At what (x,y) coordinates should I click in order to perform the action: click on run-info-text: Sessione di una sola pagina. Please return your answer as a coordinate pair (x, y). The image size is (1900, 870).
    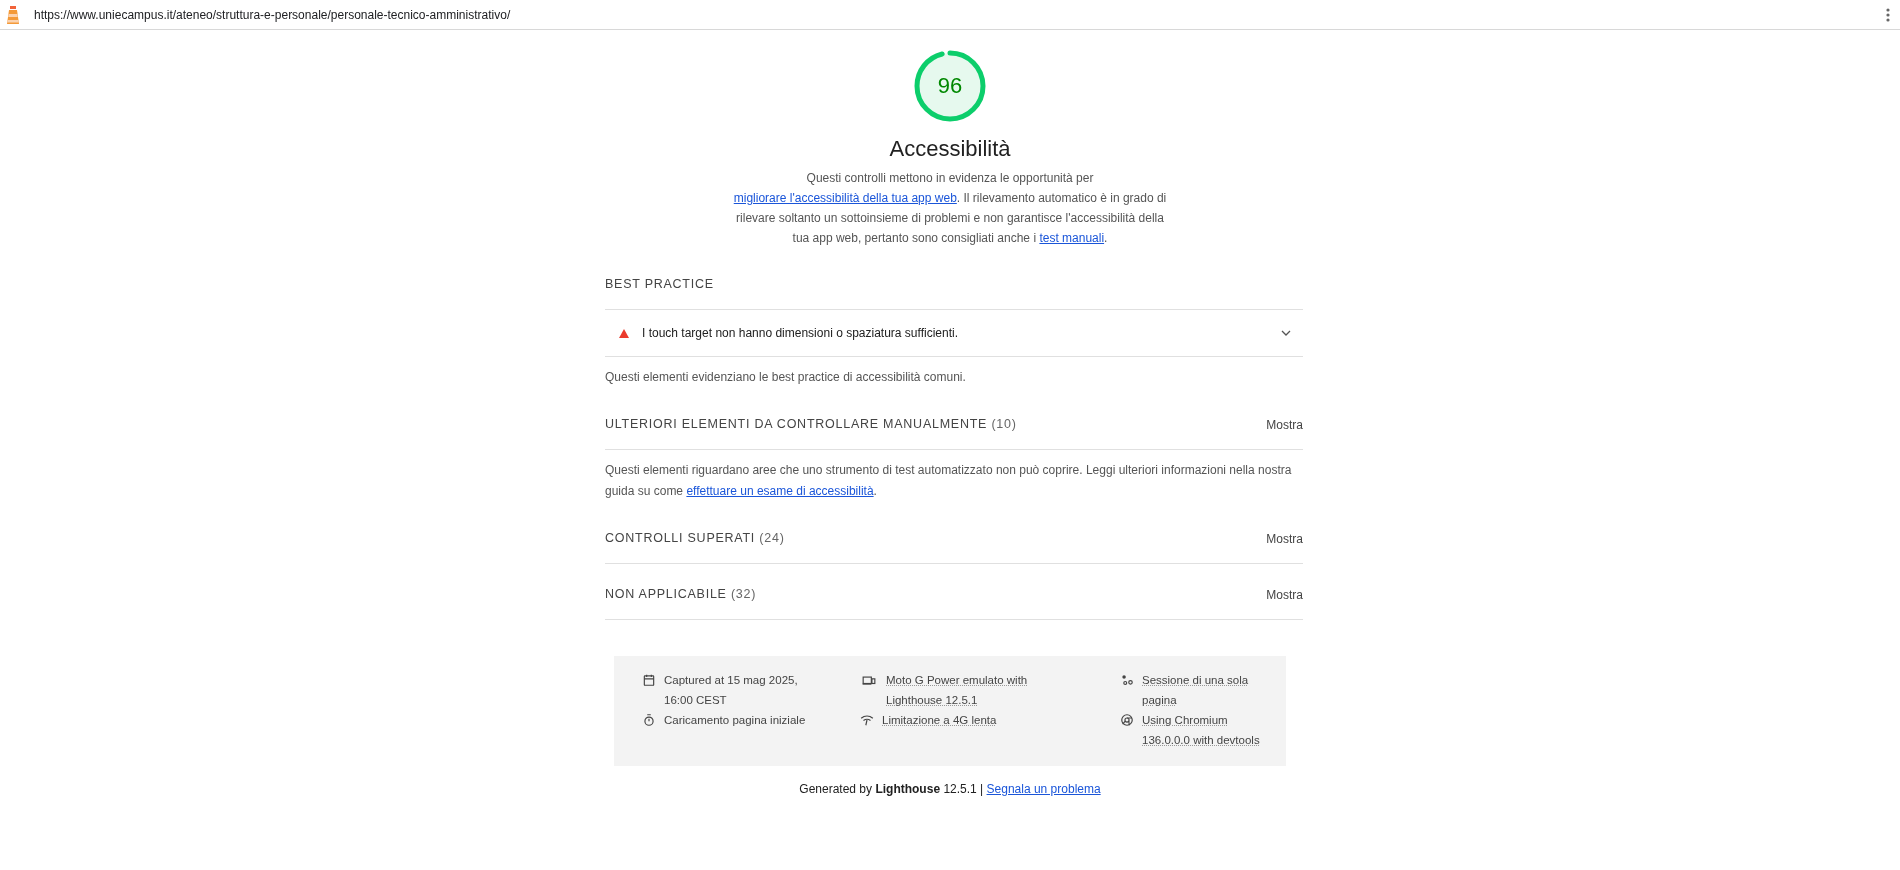
    Looking at the image, I should click on (1196, 690).